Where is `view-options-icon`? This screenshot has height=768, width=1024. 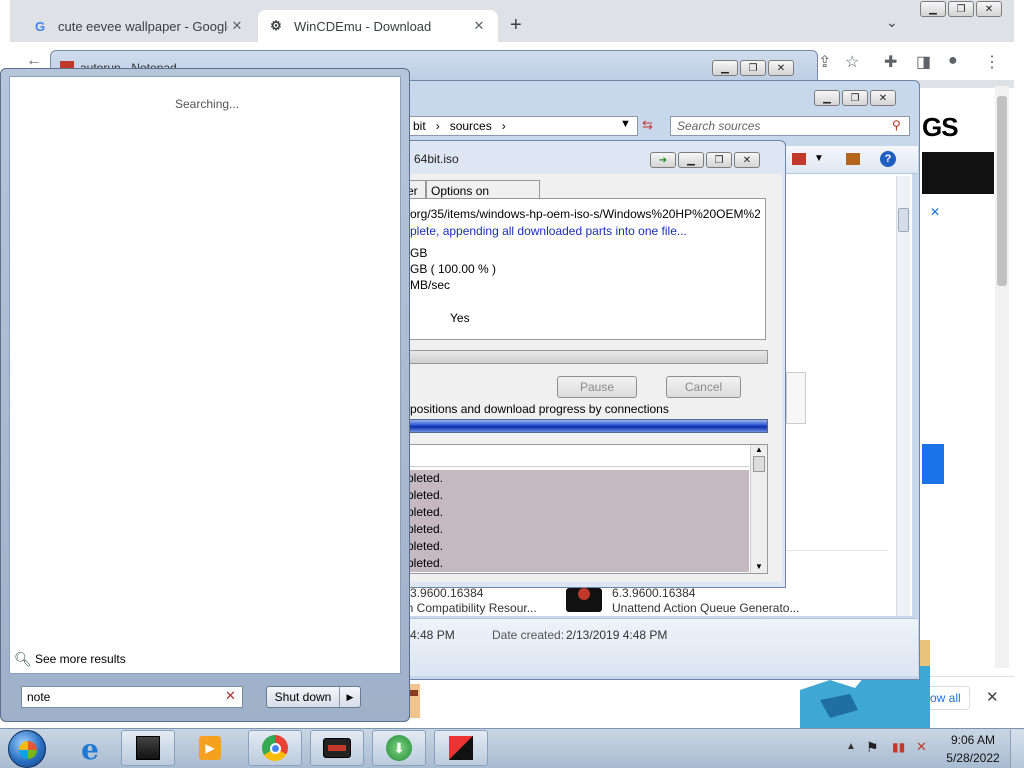 view-options-icon is located at coordinates (799, 159).